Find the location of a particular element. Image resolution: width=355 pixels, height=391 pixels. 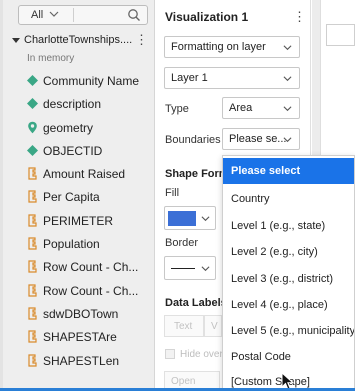

field-list-item: Per Capita is located at coordinates (77, 197).